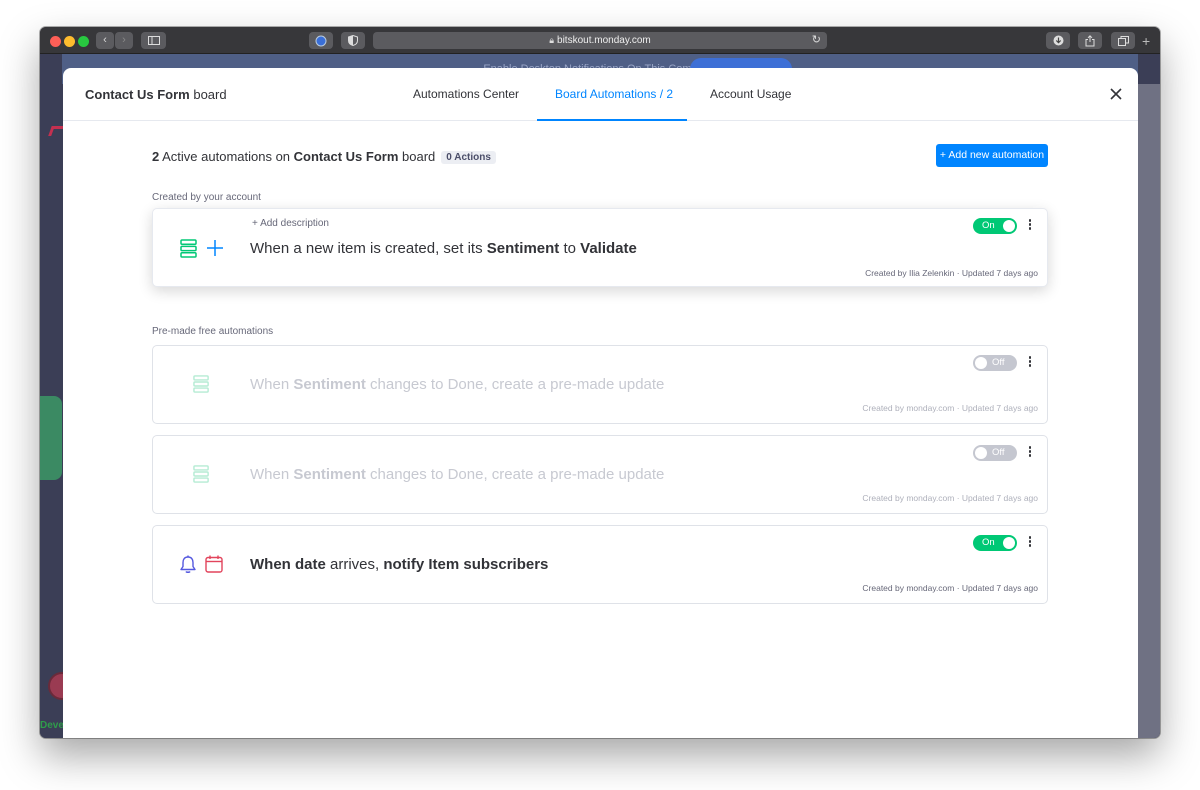 The height and width of the screenshot is (790, 1200). I want to click on share-icon, so click(1090, 40).